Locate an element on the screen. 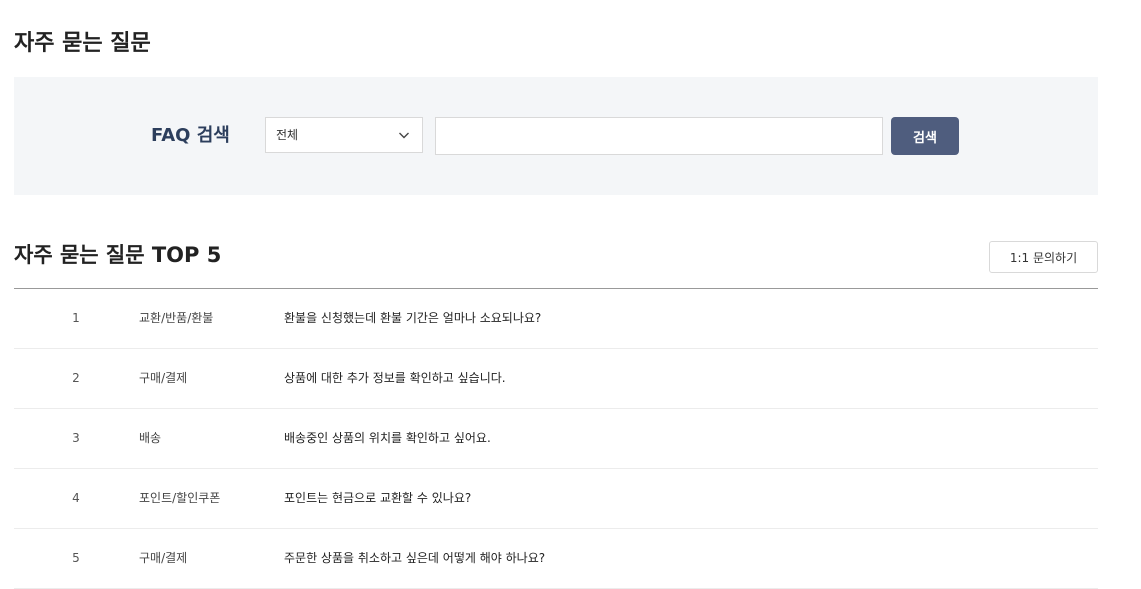 Image resolution: width=1141 pixels, height=589 pixels. faq-item-2: 2 구매/결제 상품에 대한 추가 정보를 확인하고 싶습니다. is located at coordinates (556, 379).